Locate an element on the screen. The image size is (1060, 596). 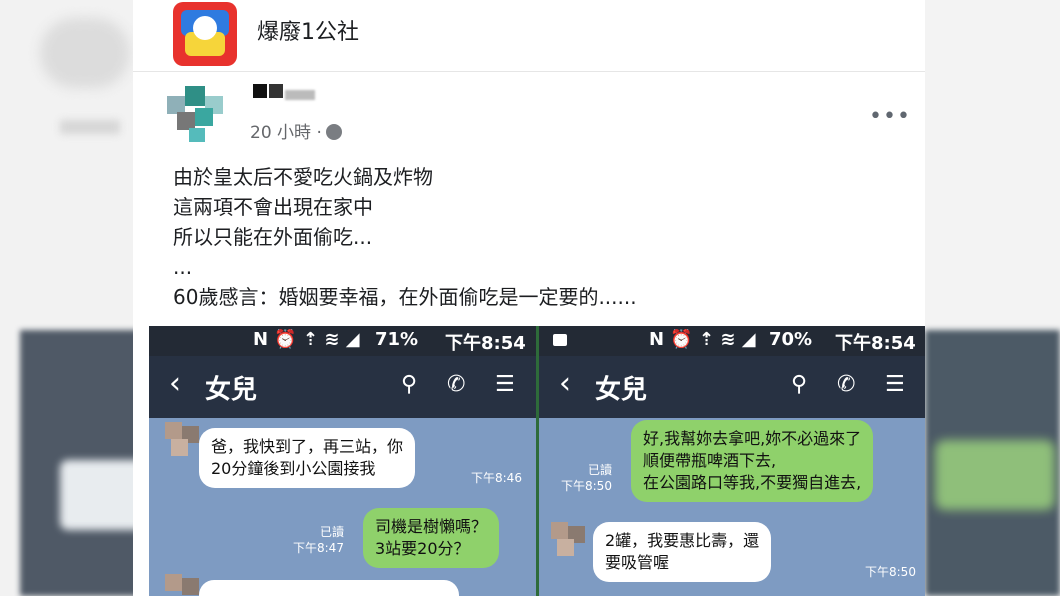
message-bubble: 司機是樹懶嗎？ 3站要20分？ is located at coordinates (431, 538).